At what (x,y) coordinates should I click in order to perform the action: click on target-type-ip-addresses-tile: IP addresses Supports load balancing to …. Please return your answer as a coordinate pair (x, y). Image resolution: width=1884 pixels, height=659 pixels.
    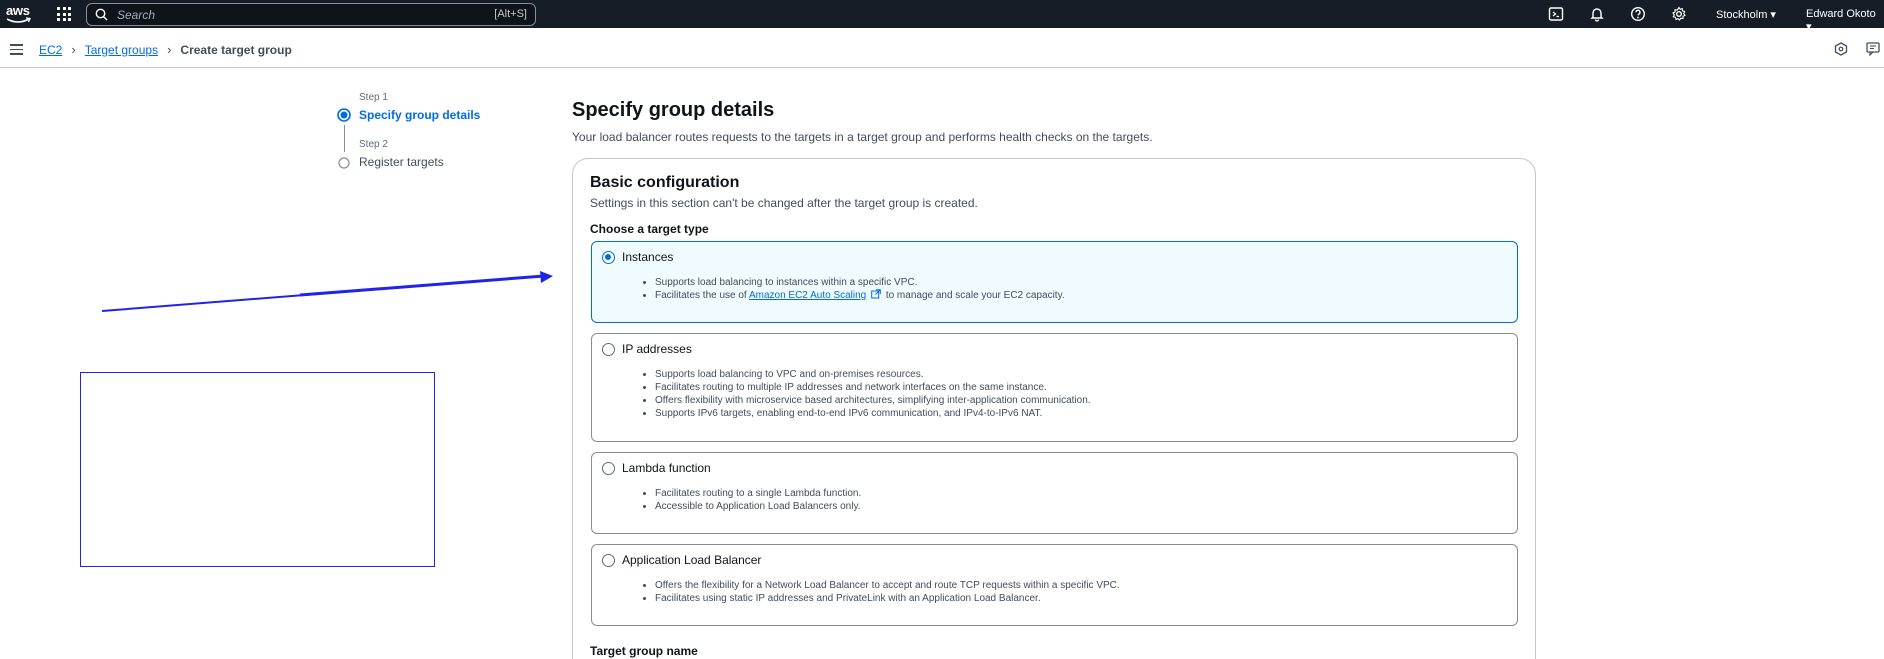
    Looking at the image, I should click on (1054, 387).